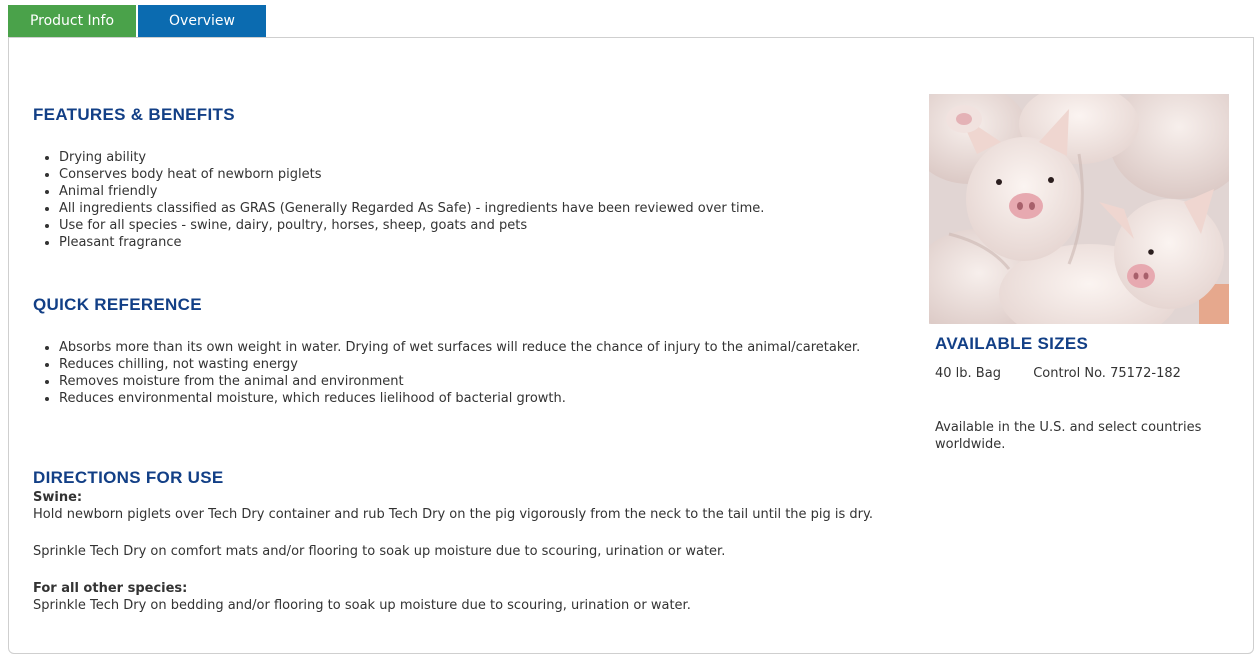 The width and height of the screenshot is (1258, 655). Describe the element at coordinates (486, 191) in the screenshot. I see `list-item: Animal friendly` at that location.